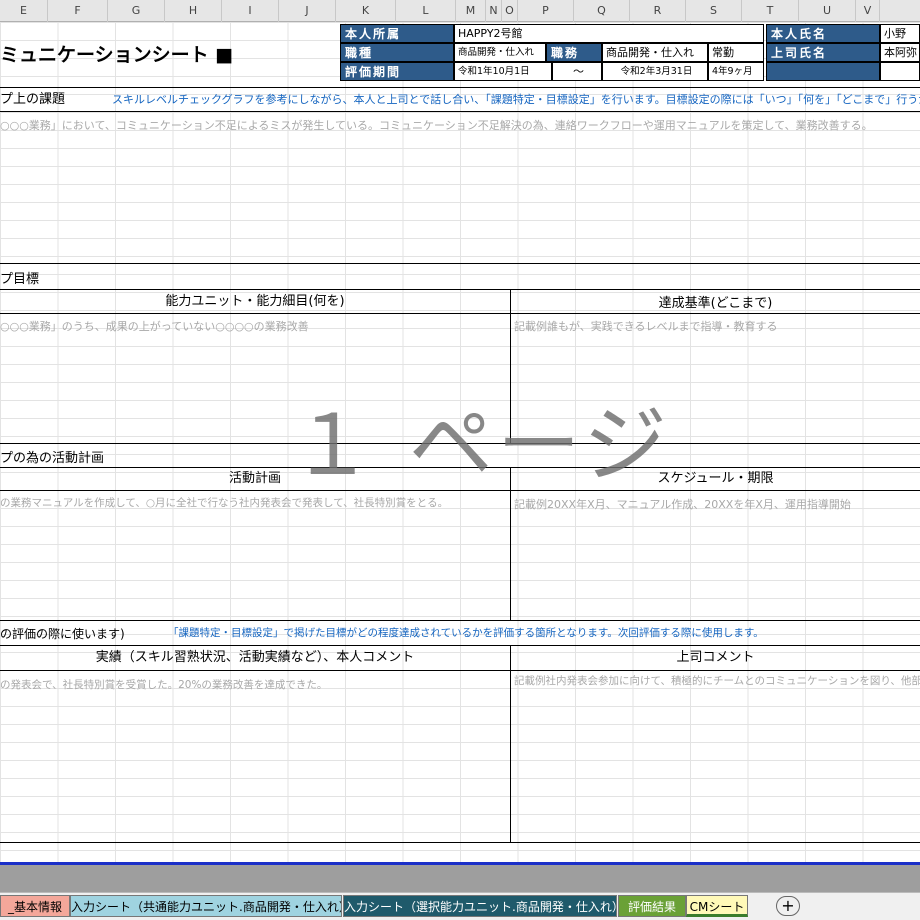 The width and height of the screenshot is (920, 920). Describe the element at coordinates (736, 71) in the screenshot. I see `period-length: 4年9ヶ月` at that location.